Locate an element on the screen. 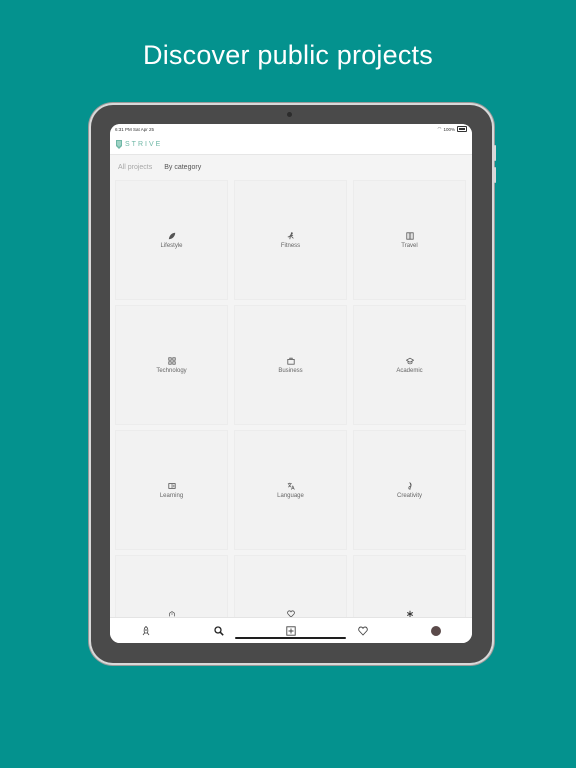 The height and width of the screenshot is (768, 576). status-date: Sat Apr 25 is located at coordinates (144, 129).